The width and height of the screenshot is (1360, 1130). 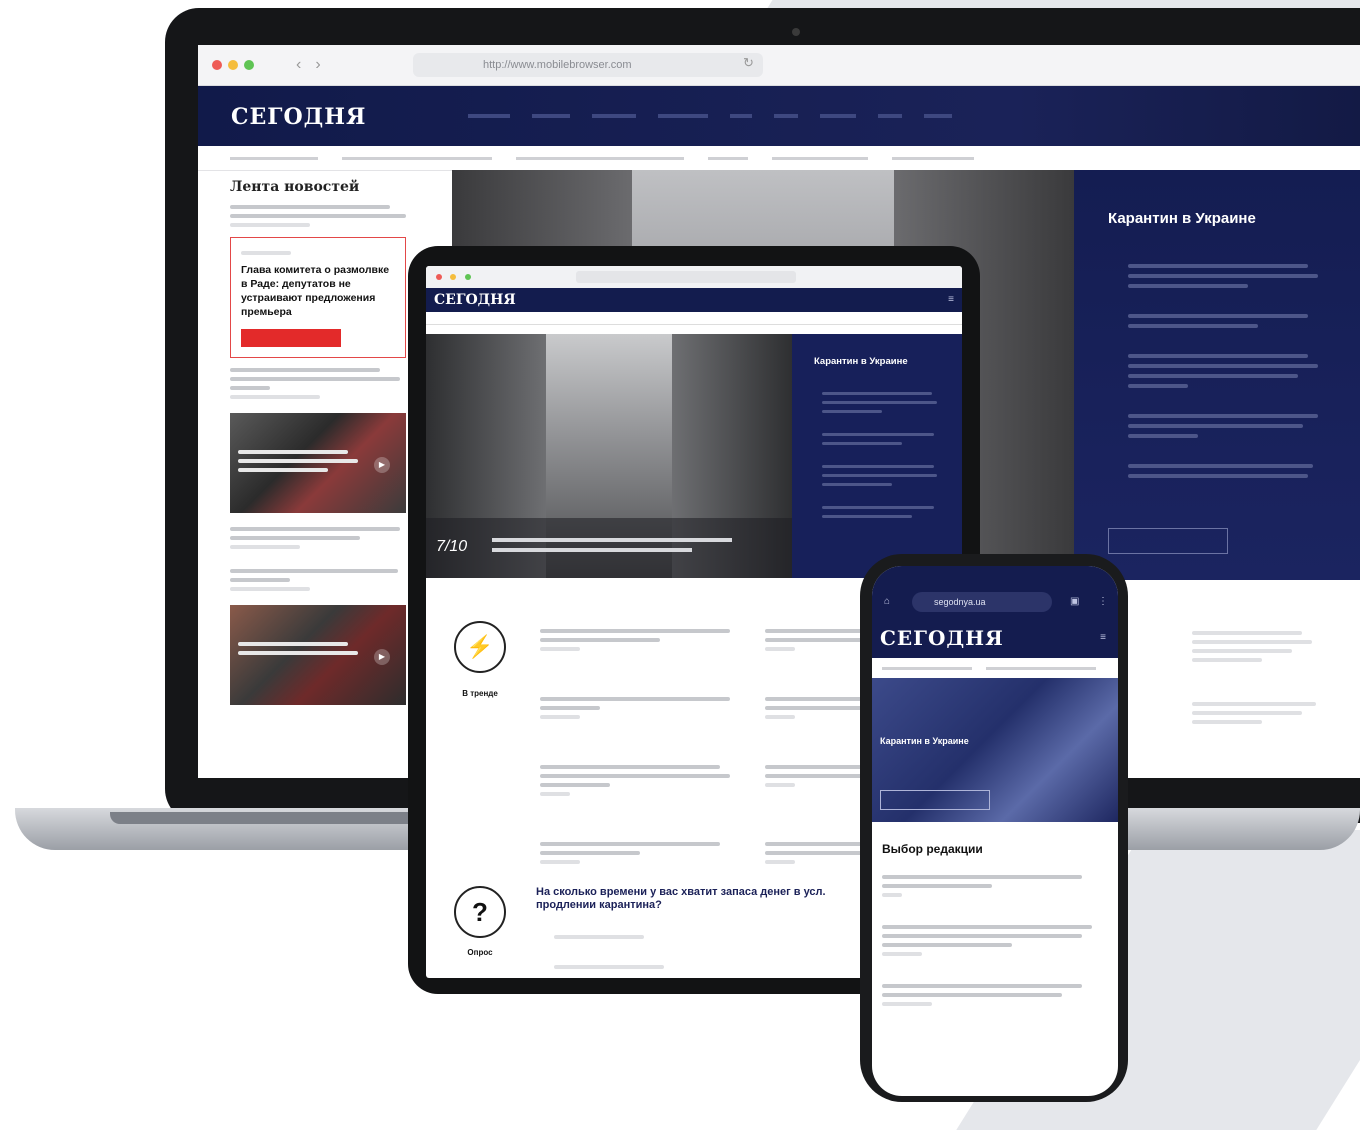 I want to click on tablet-browser-toolbar, so click(x=694, y=277).